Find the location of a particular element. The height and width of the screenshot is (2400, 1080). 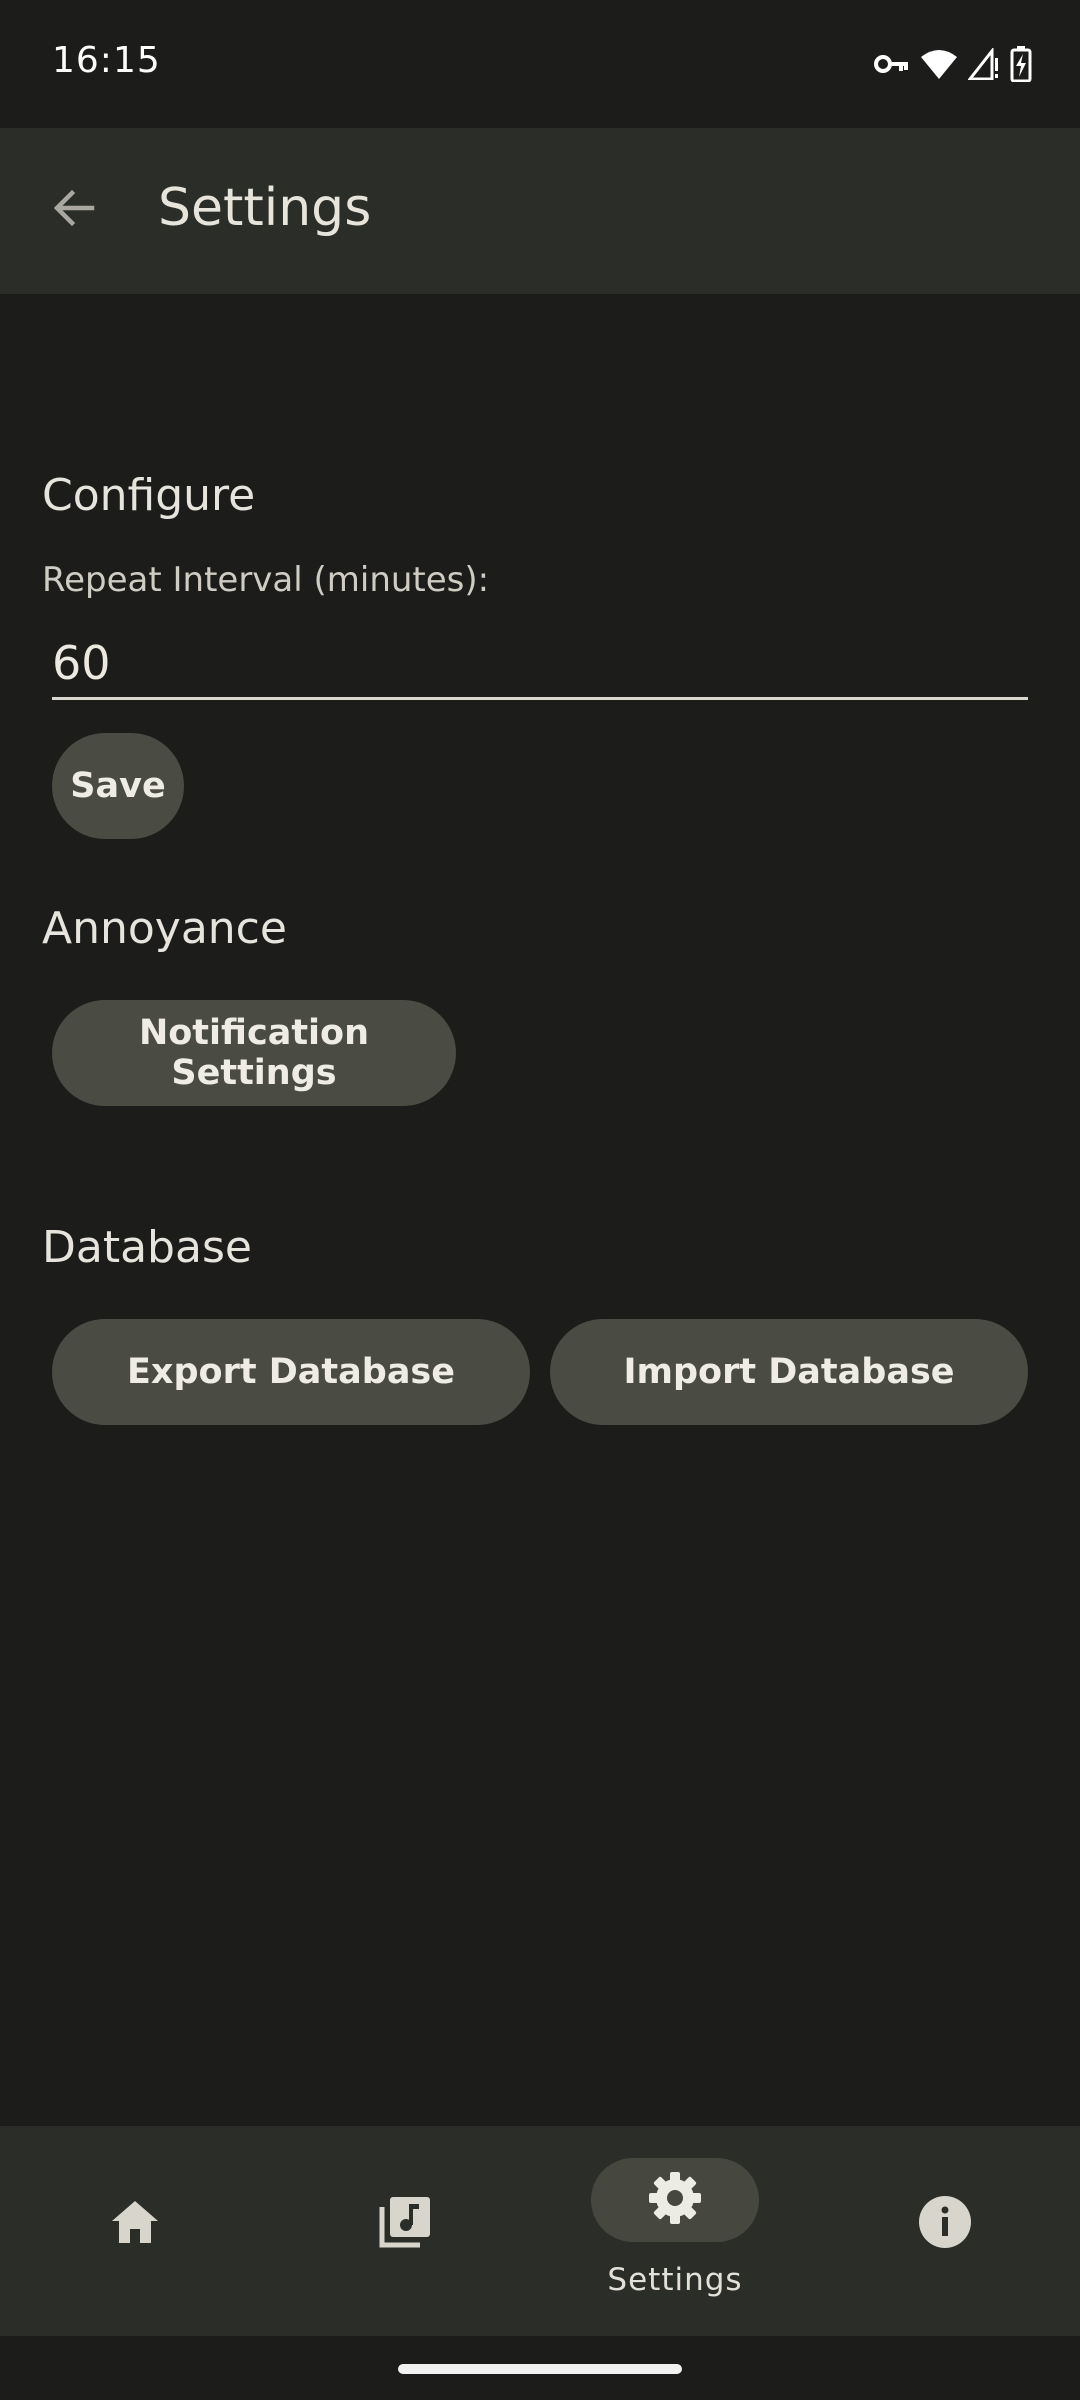

export-database-button: Export Database is located at coordinates (291, 1372).